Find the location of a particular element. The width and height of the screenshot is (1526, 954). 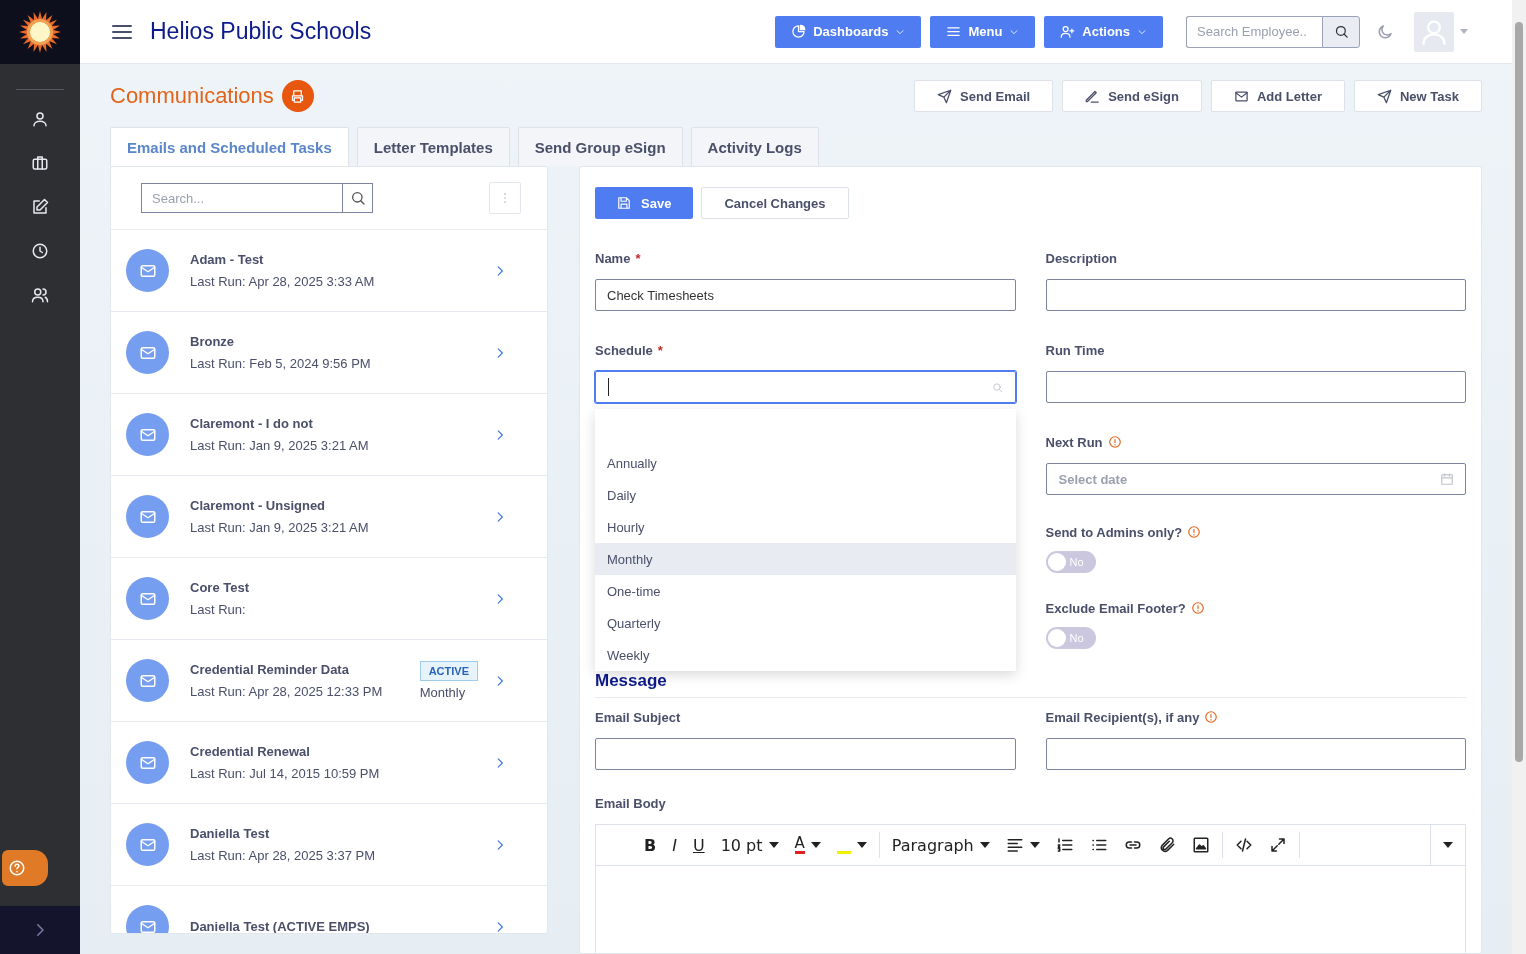

clock-icon is located at coordinates (40, 251).